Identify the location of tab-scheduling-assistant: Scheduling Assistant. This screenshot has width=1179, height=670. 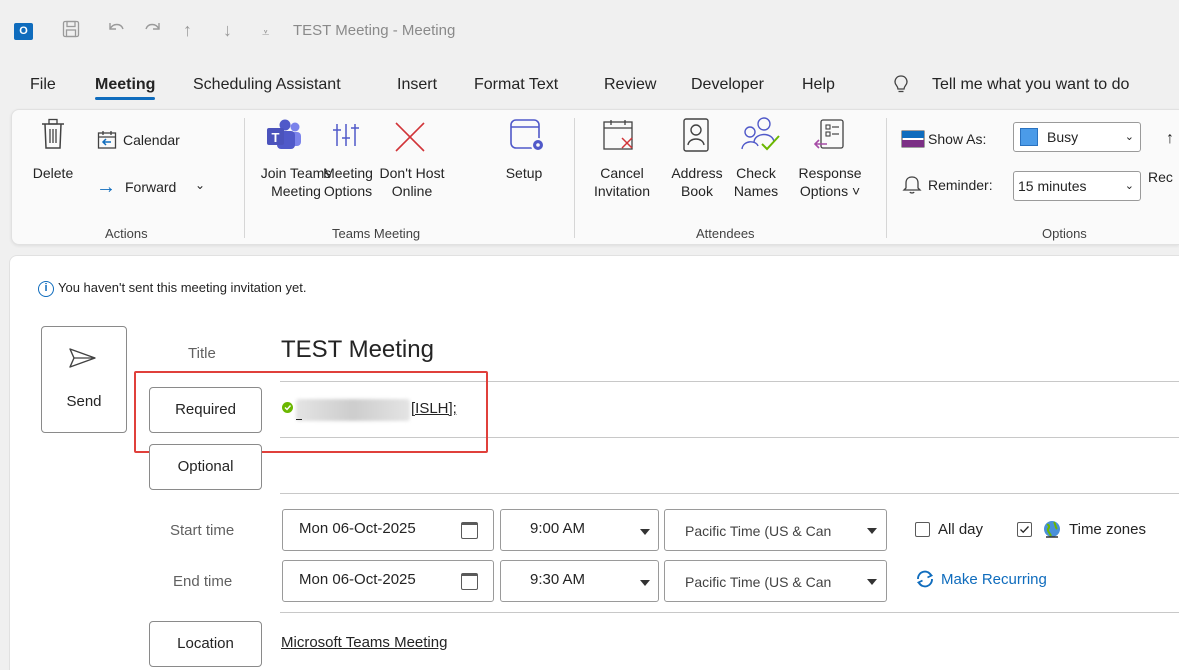
(267, 85).